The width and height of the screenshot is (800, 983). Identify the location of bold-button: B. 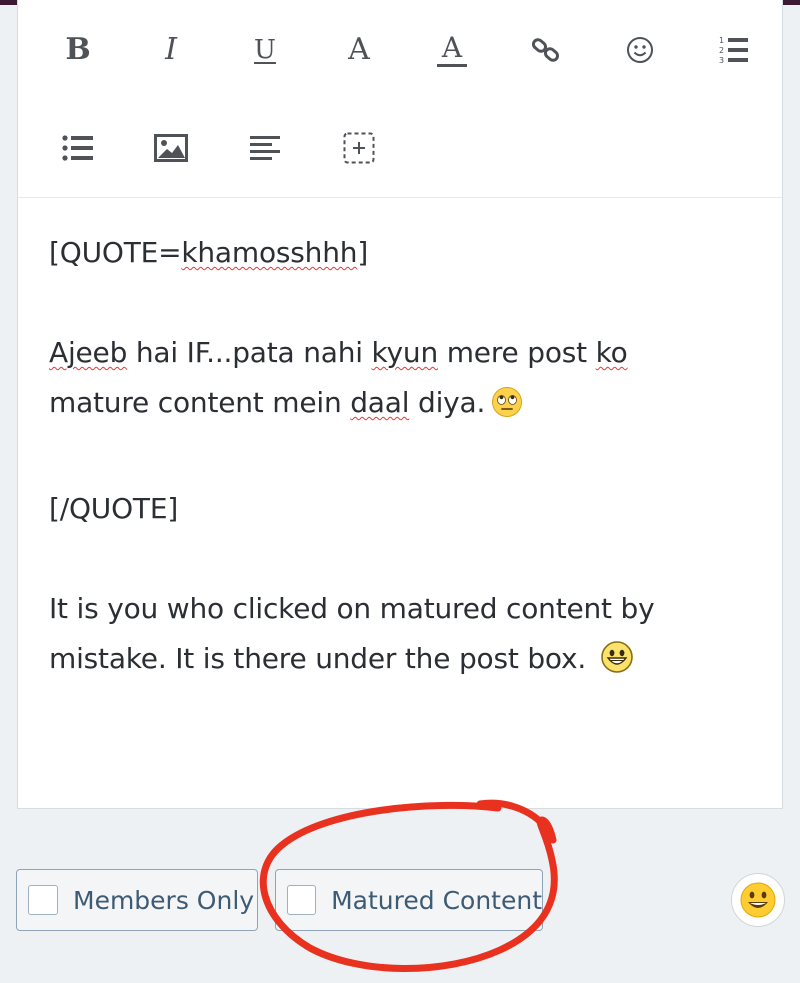
(78, 50).